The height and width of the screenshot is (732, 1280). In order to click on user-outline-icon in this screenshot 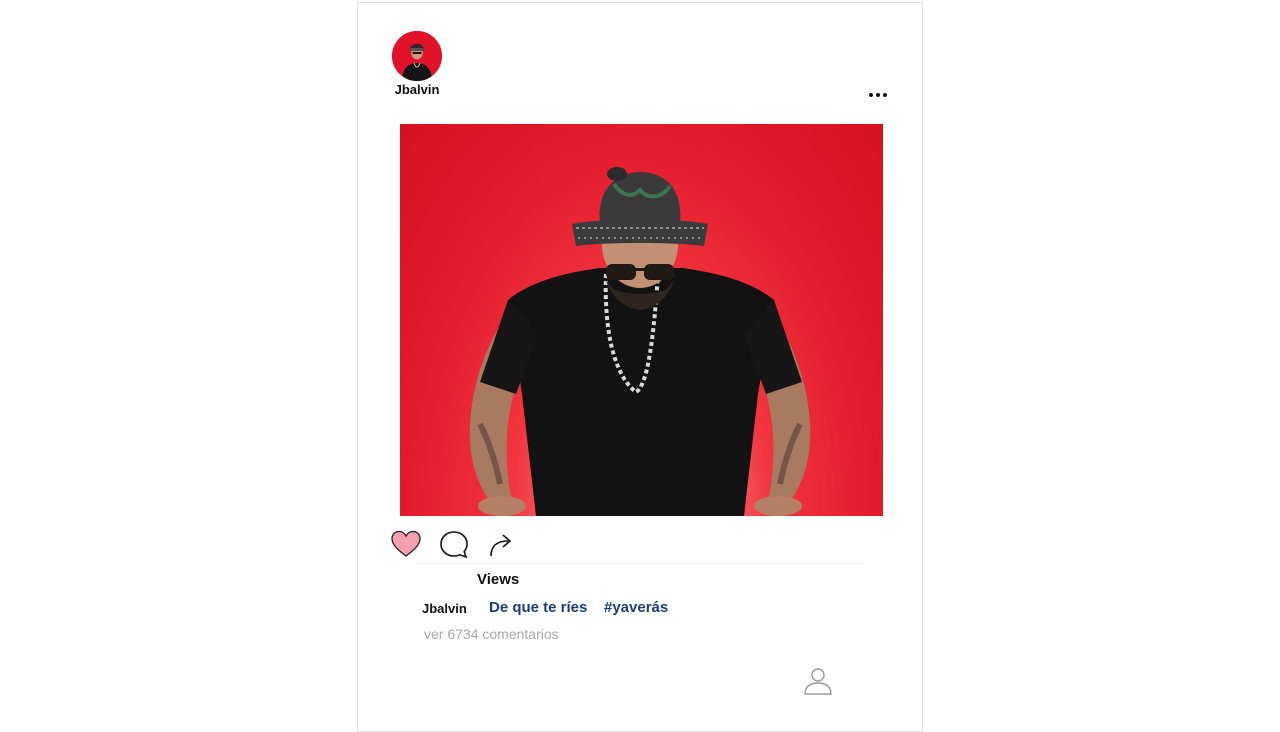, I will do `click(818, 681)`.